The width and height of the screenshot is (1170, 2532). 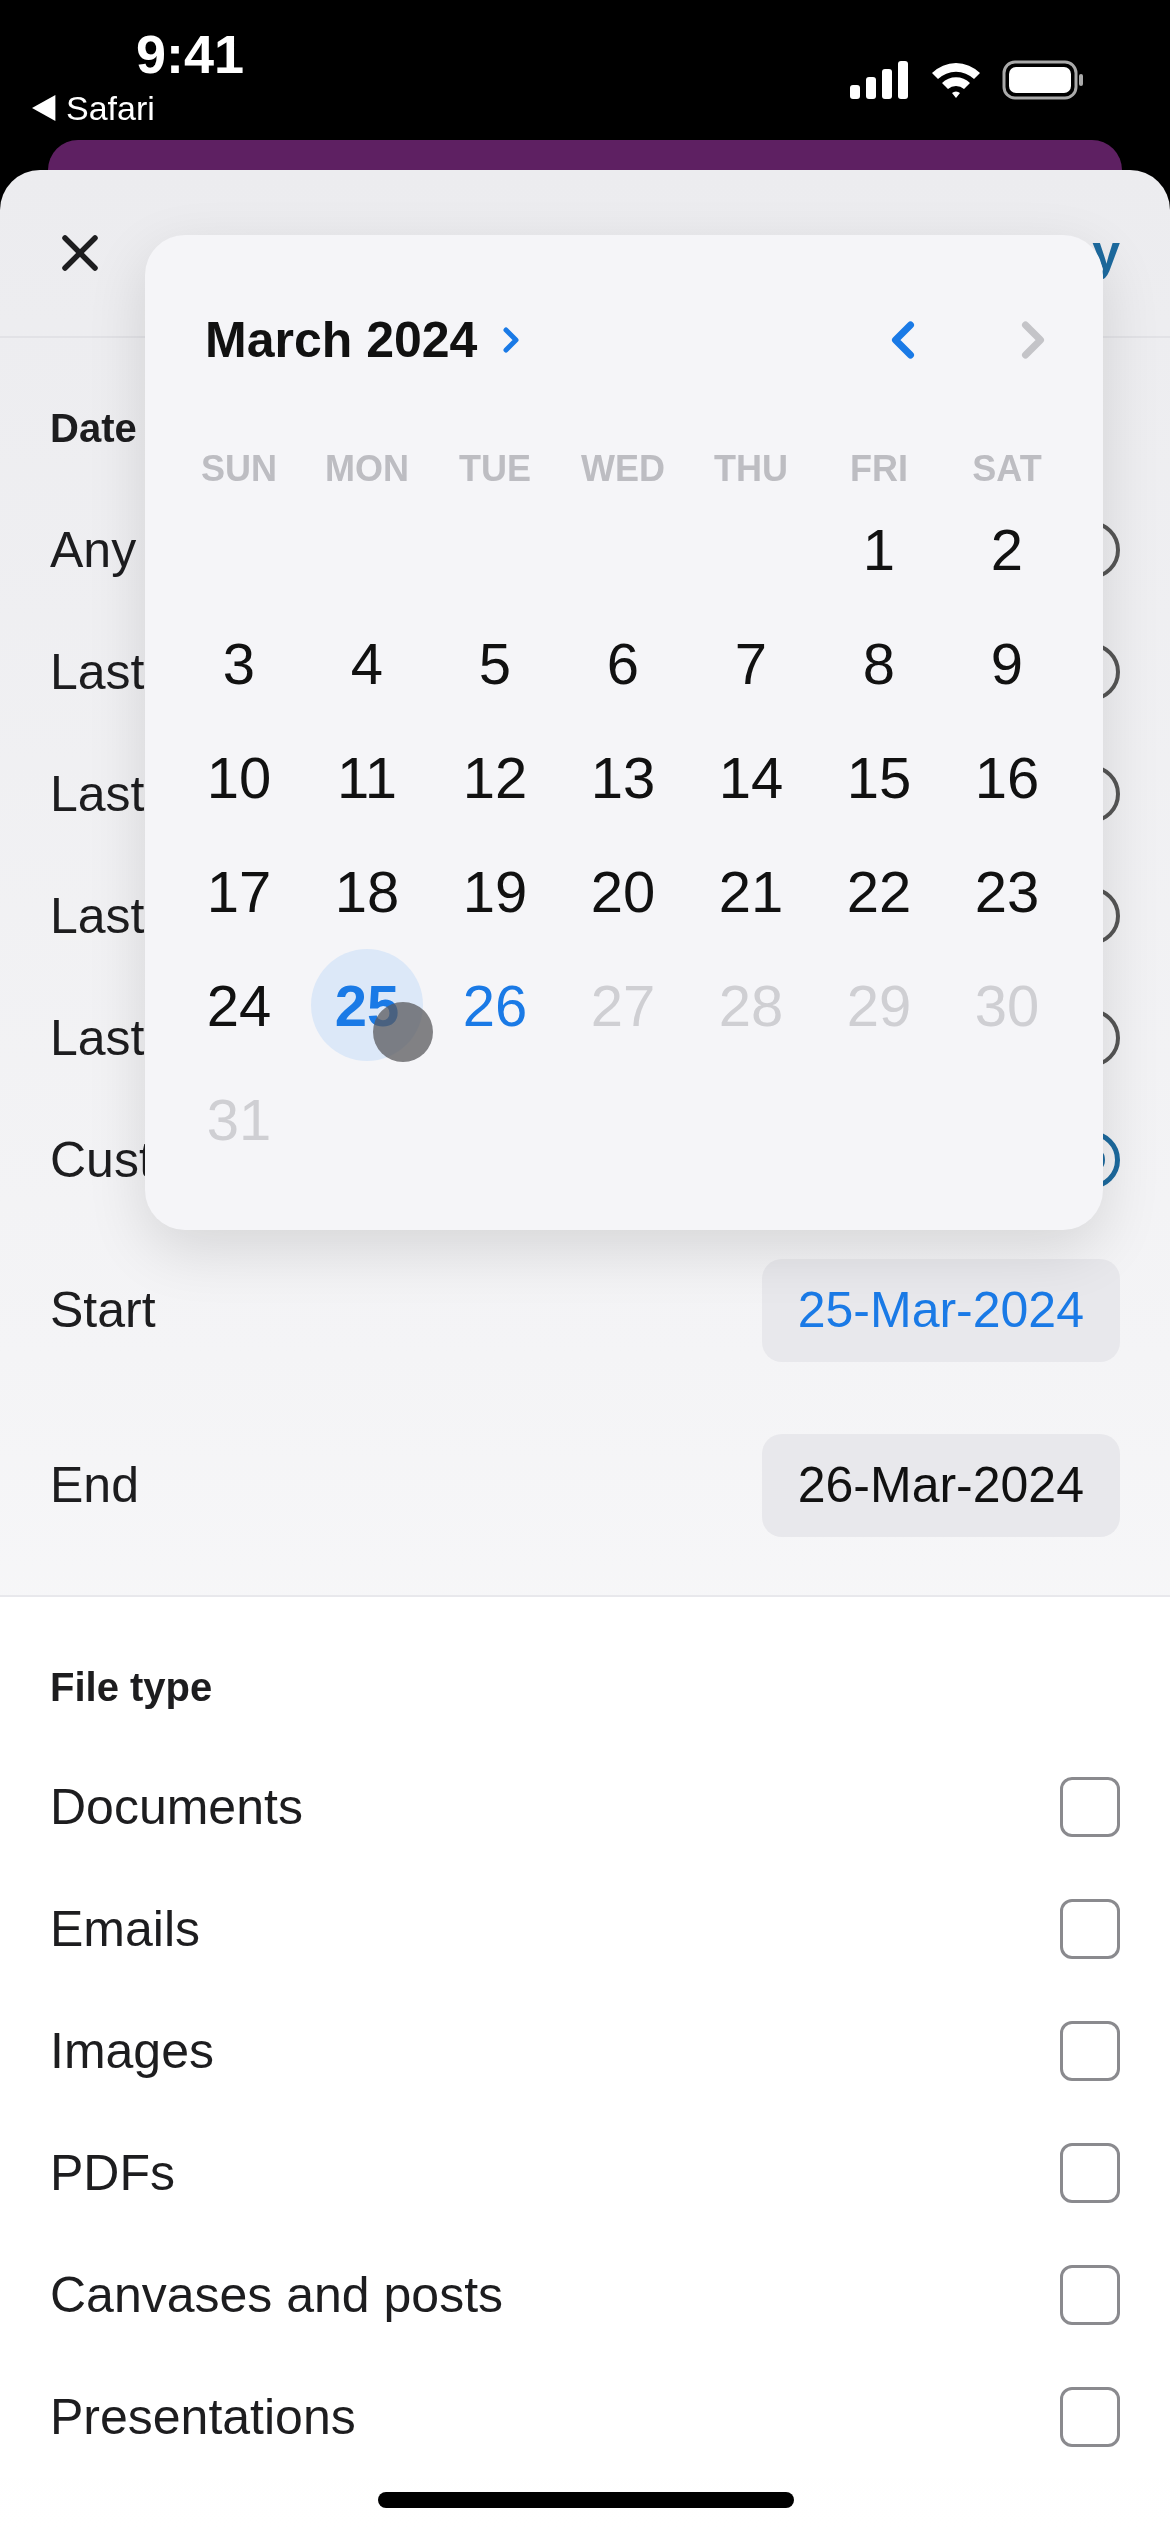 I want to click on back-triangle-icon, so click(x=45, y=108).